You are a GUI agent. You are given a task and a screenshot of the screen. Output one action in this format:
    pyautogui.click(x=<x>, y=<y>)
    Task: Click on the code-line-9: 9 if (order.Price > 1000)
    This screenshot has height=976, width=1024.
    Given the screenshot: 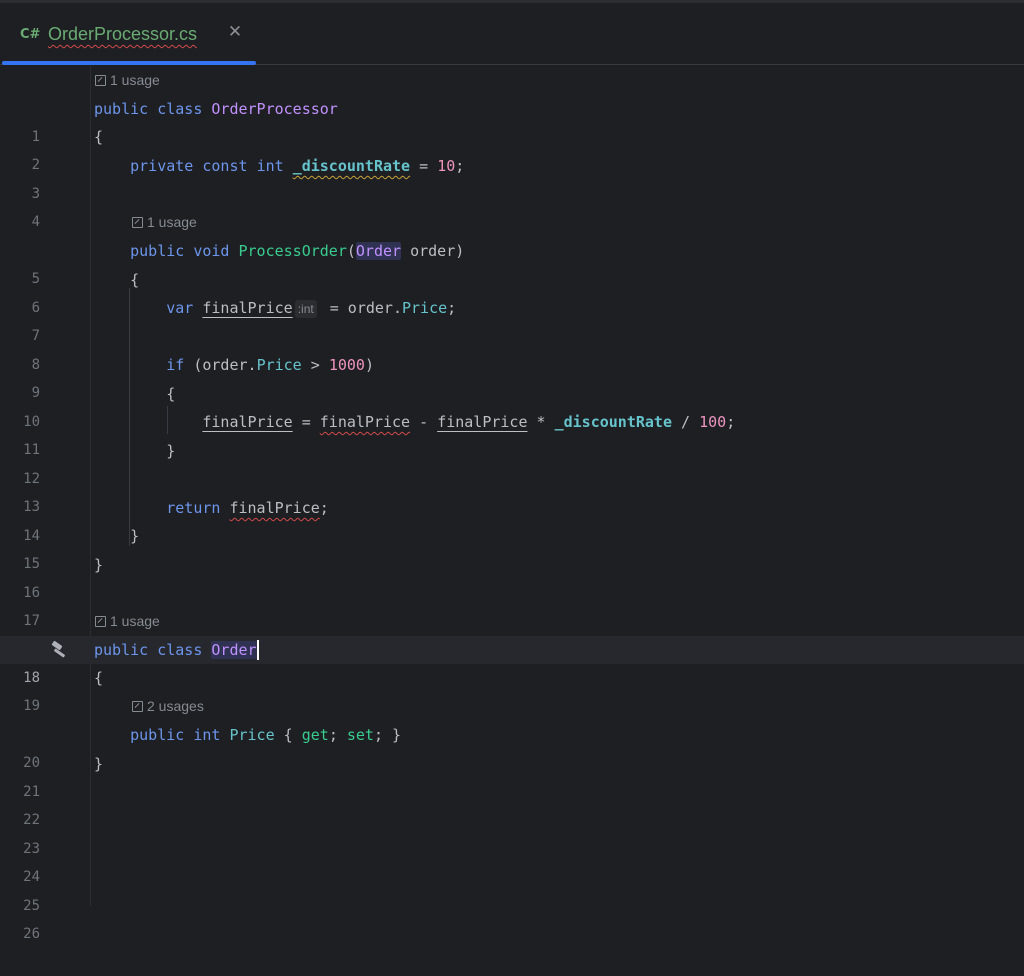 What is the action you would take?
    pyautogui.click(x=512, y=376)
    